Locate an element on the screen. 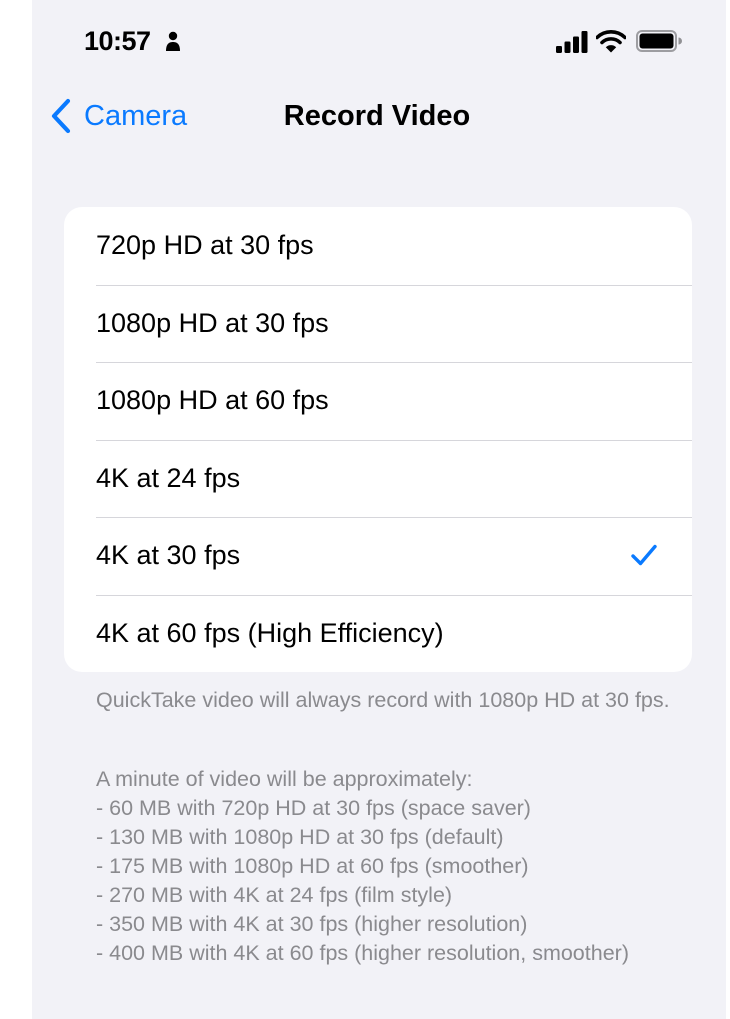  battery-icon is located at coordinates (659, 41).